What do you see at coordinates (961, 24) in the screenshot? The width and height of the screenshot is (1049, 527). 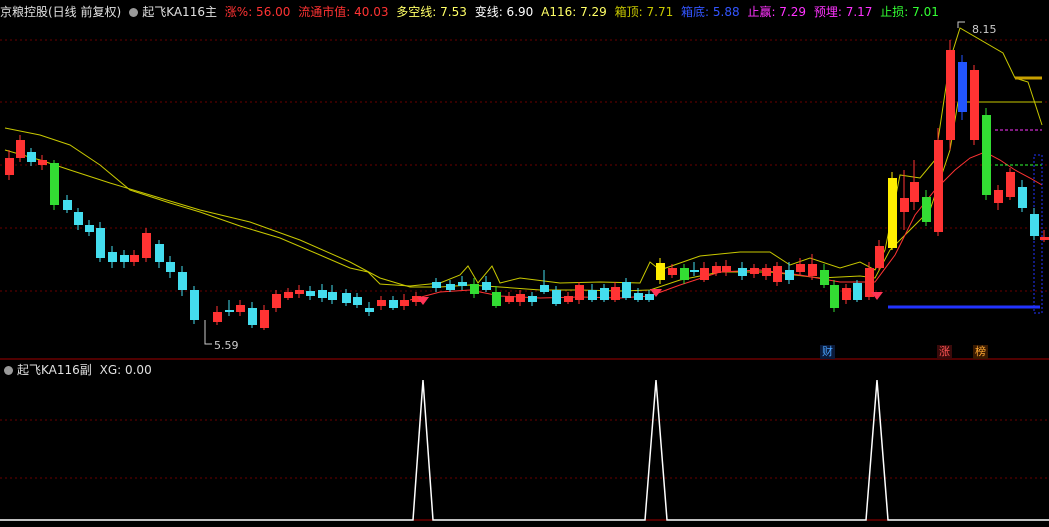 I see `high-pointer` at bounding box center [961, 24].